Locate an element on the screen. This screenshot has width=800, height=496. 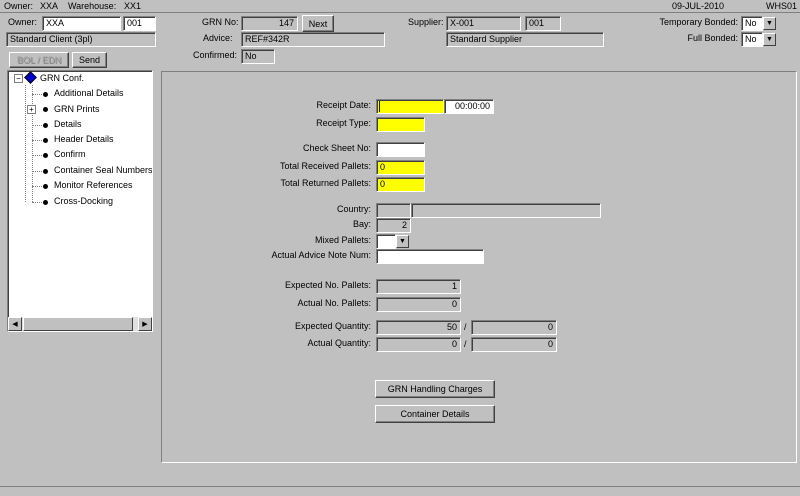
confirmed-field: No is located at coordinates (258, 56).